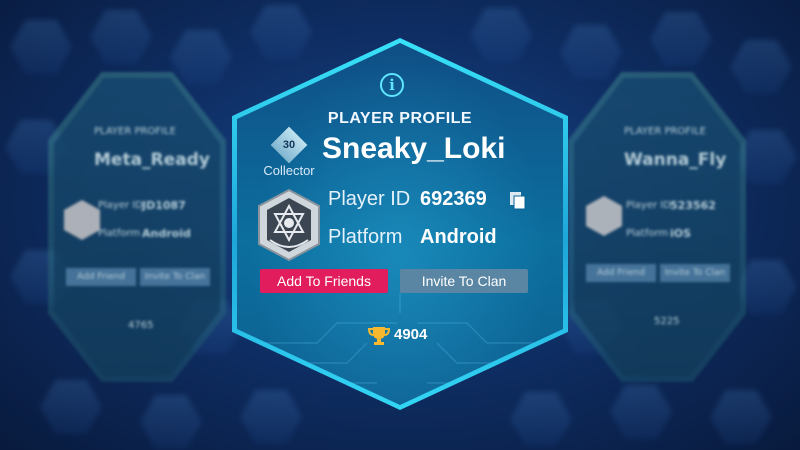 The height and width of the screenshot is (450, 800). What do you see at coordinates (458, 237) in the screenshot?
I see `platform-value: Android` at bounding box center [458, 237].